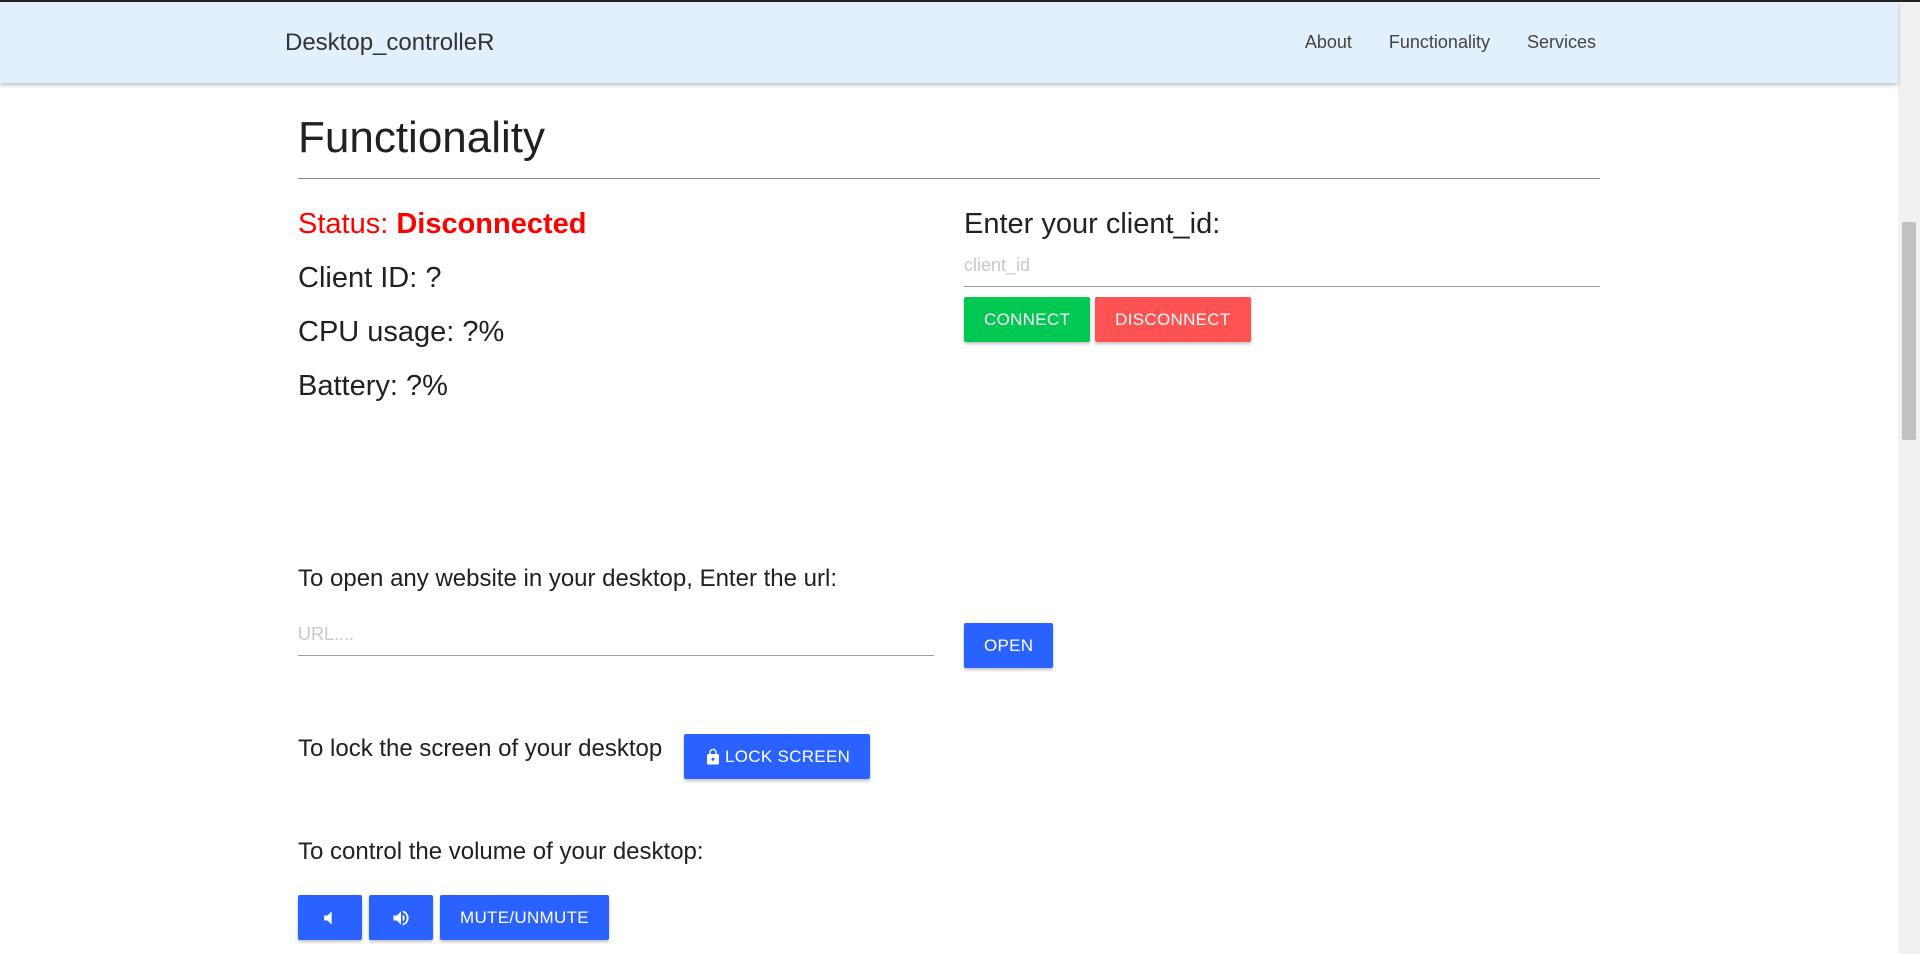 The image size is (1920, 954). Describe the element at coordinates (618, 235) in the screenshot. I see `status-line: Status: Disconnected` at that location.